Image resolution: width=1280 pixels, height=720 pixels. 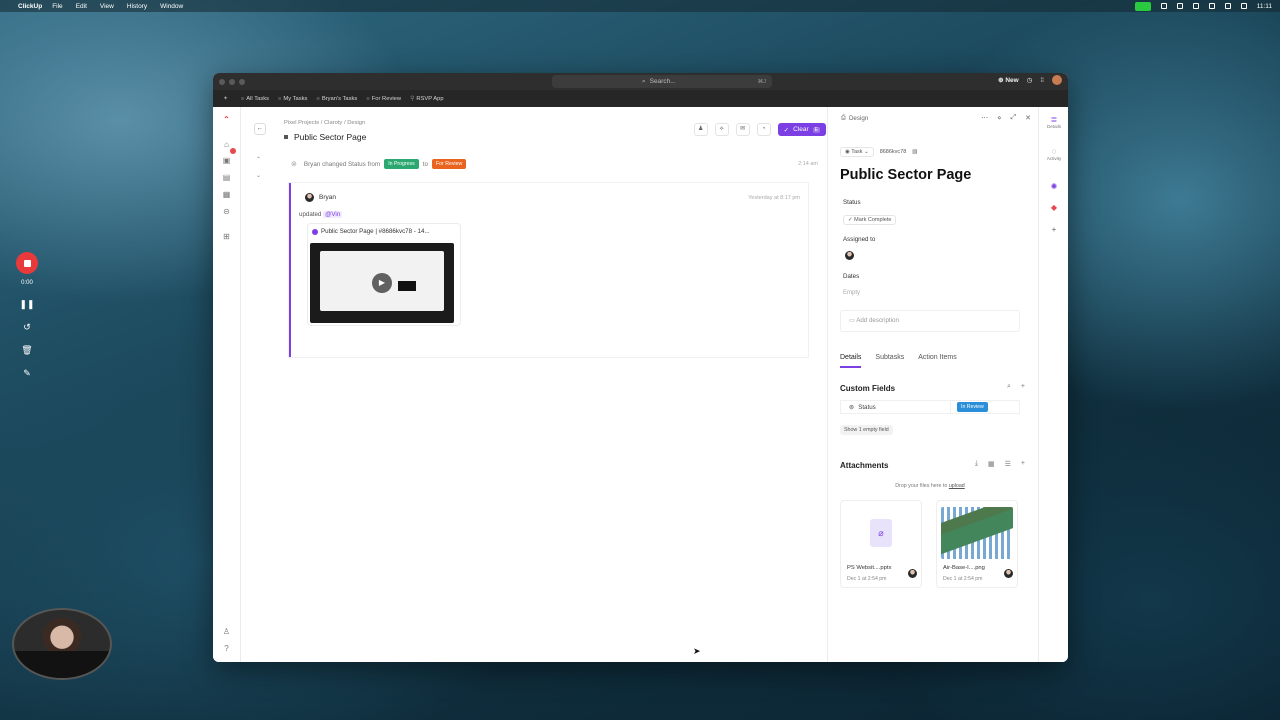 What do you see at coordinates (991, 464) in the screenshot?
I see `grid-view-icon: ▦` at bounding box center [991, 464].